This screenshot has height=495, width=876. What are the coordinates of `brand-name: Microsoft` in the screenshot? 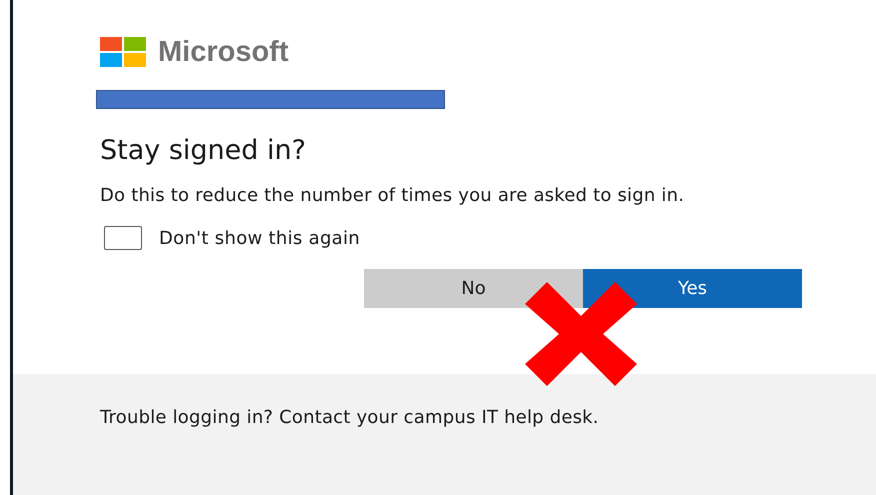 It's located at (223, 52).